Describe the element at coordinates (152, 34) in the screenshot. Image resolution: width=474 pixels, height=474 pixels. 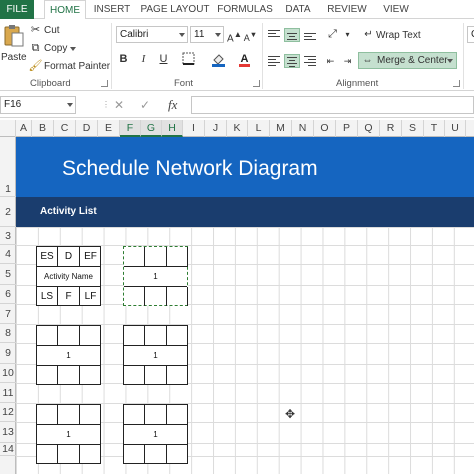
I see `font-name-select: Calibri` at that location.